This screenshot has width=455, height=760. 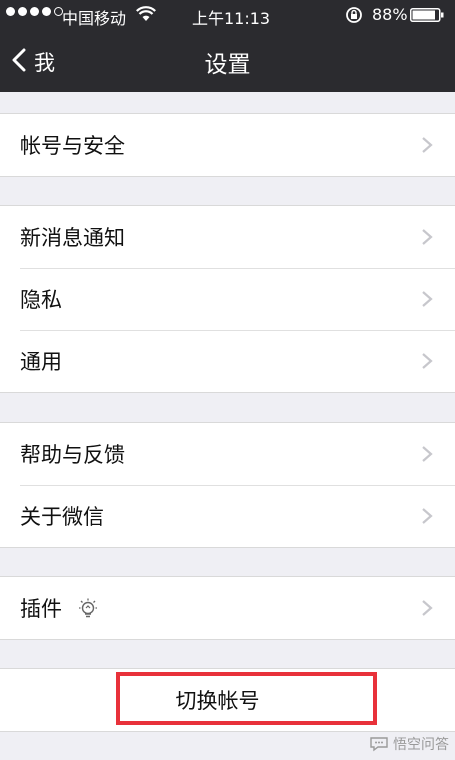 I want to click on lightbulb-icon, so click(x=88, y=608).